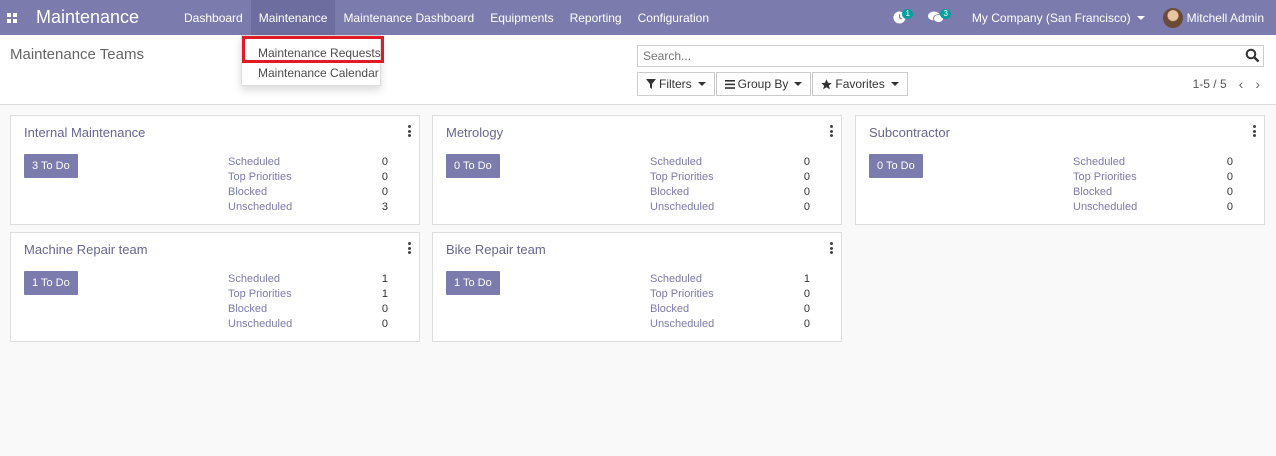 This screenshot has height=456, width=1276. What do you see at coordinates (673, 17) in the screenshot?
I see `menu-configuration: Configuration` at bounding box center [673, 17].